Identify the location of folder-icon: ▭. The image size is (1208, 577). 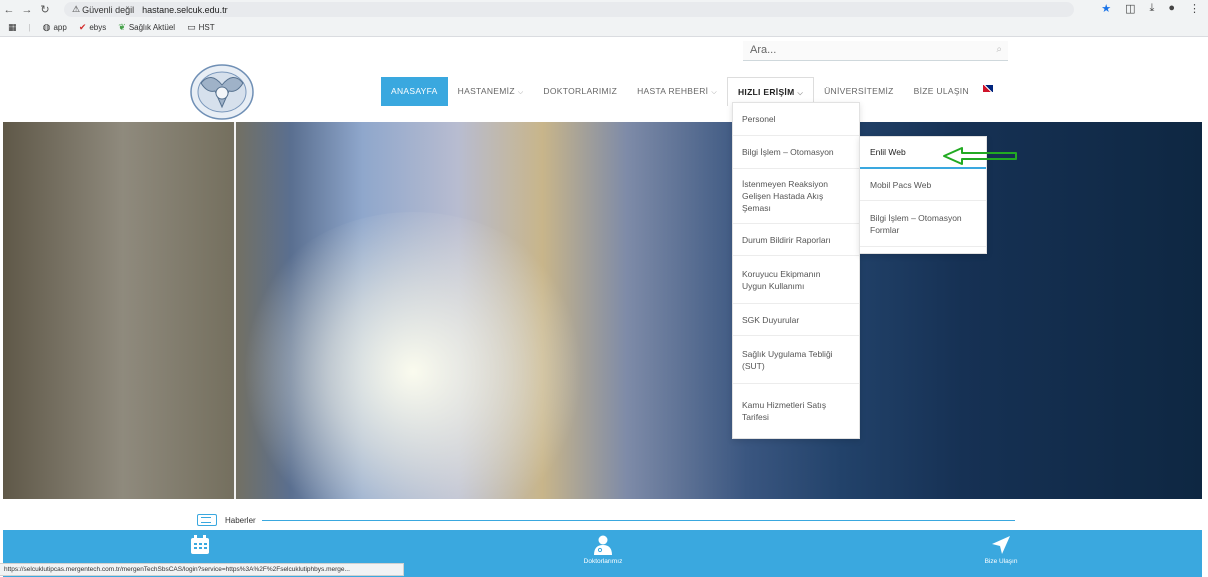
(191, 27).